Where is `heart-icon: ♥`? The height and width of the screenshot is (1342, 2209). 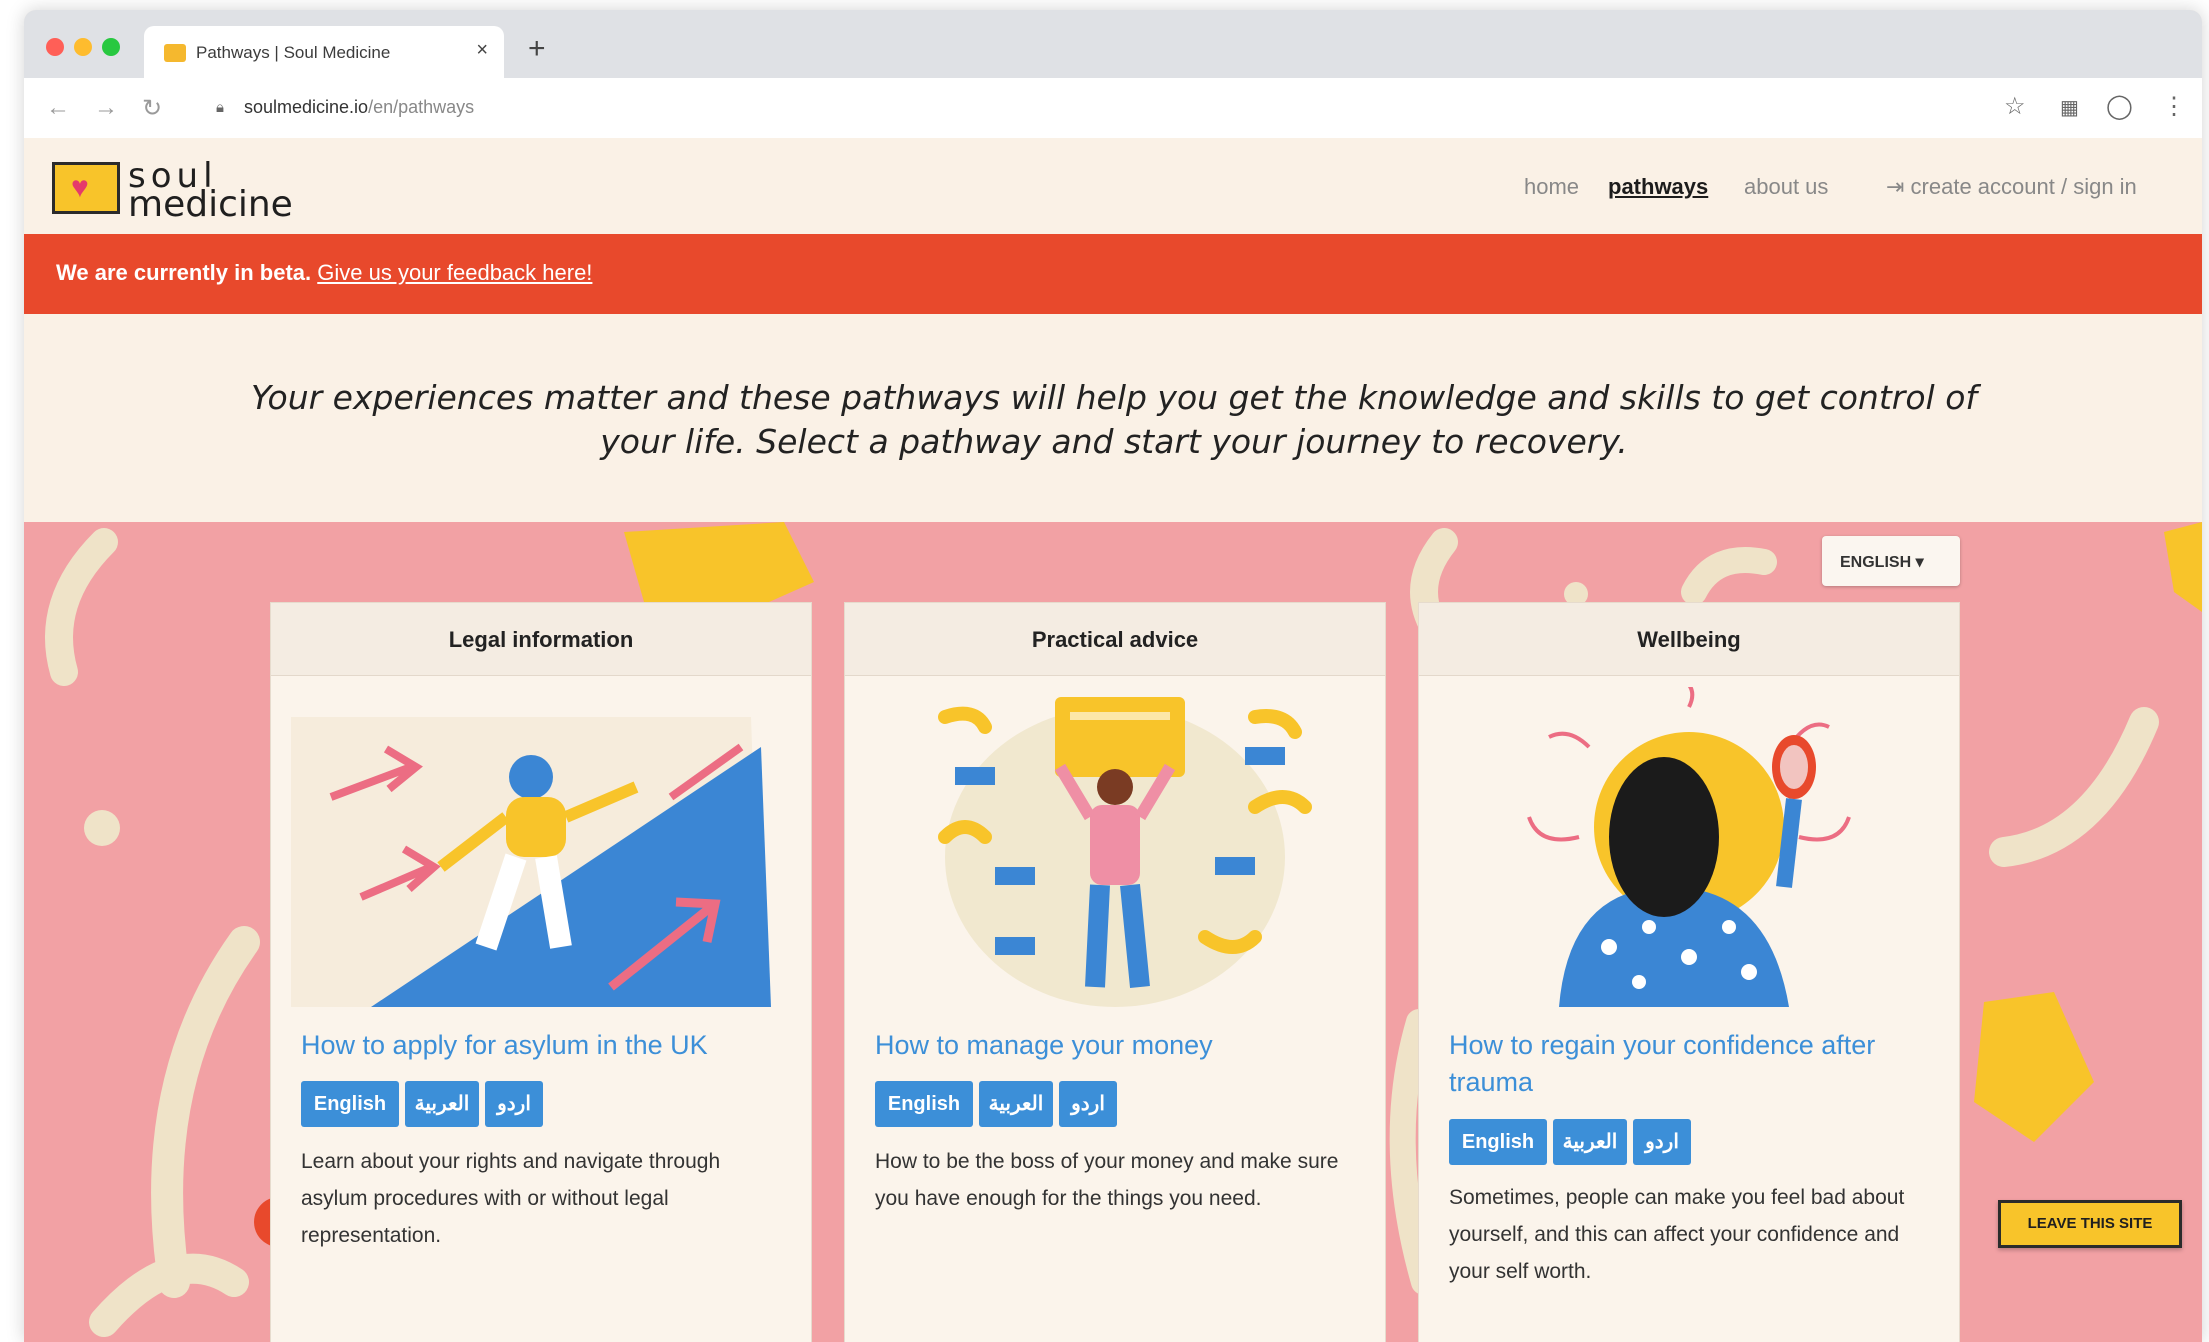 heart-icon: ♥ is located at coordinates (80, 187).